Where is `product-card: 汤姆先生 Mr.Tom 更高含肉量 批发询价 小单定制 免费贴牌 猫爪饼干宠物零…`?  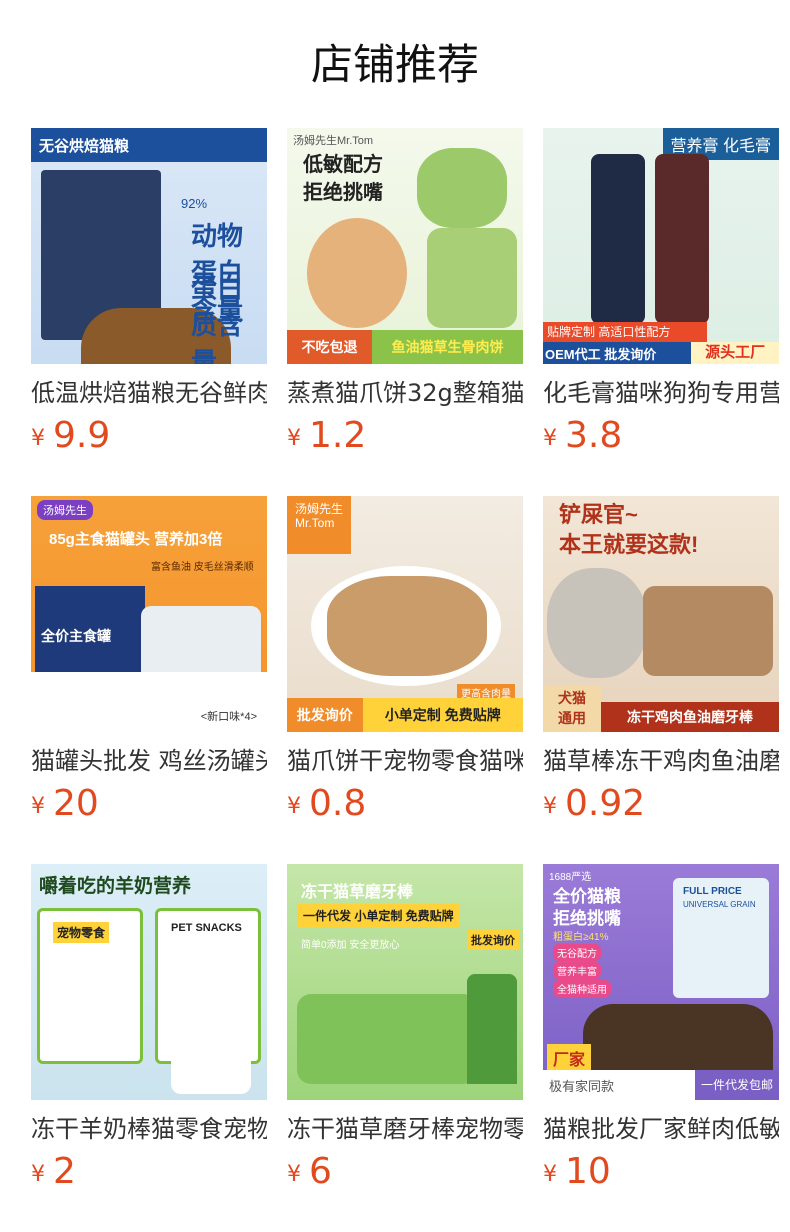 product-card: 汤姆先生 Mr.Tom 更高含肉量 批发询价 小单定制 免费贴牌 猫爪饼干宠物零… is located at coordinates (405, 661).